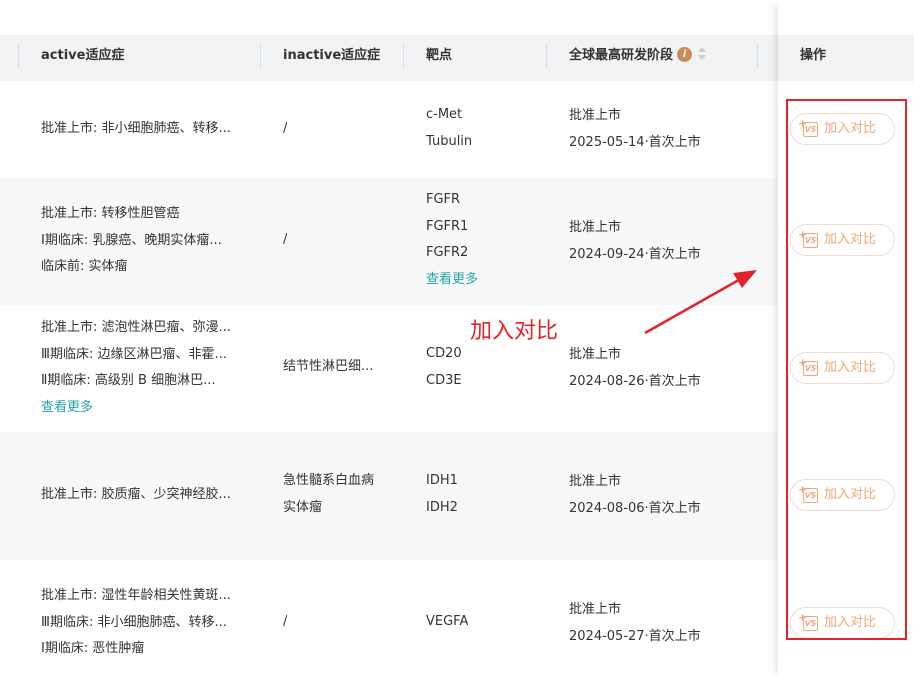 Image resolution: width=914 pixels, height=677 pixels. What do you see at coordinates (694, 305) in the screenshot?
I see `annotation-arrow-line` at bounding box center [694, 305].